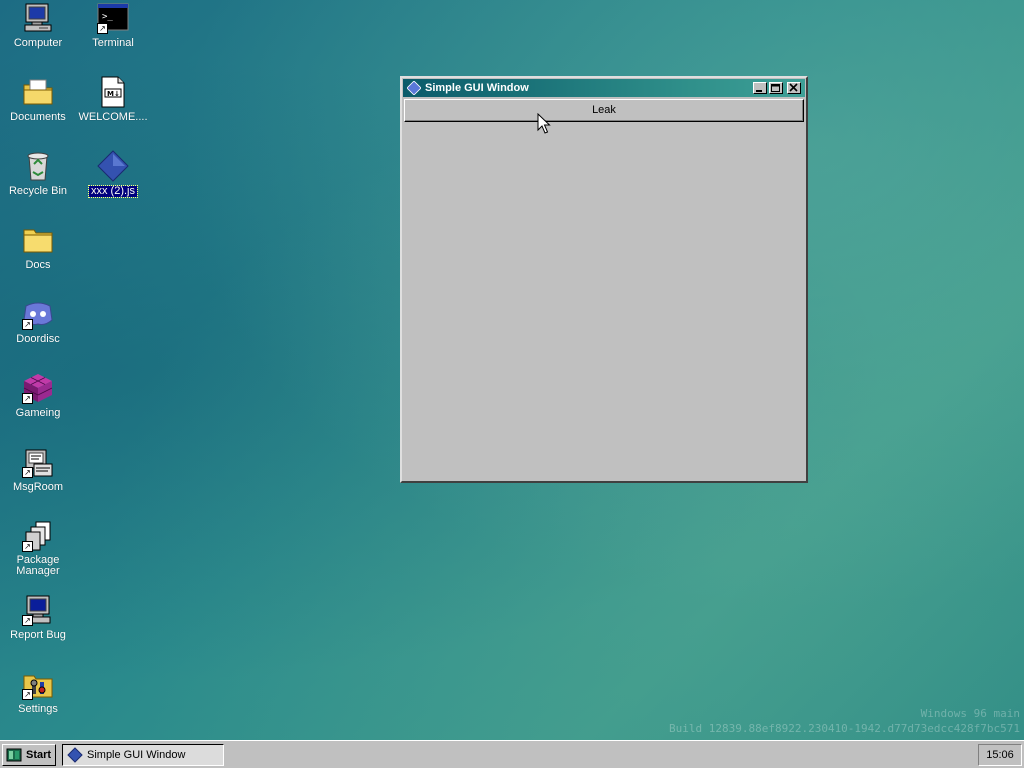 The image size is (1024, 770). Describe the element at coordinates (136, 755) in the screenshot. I see `taskbar-item-label: Simple GUI Window` at that location.